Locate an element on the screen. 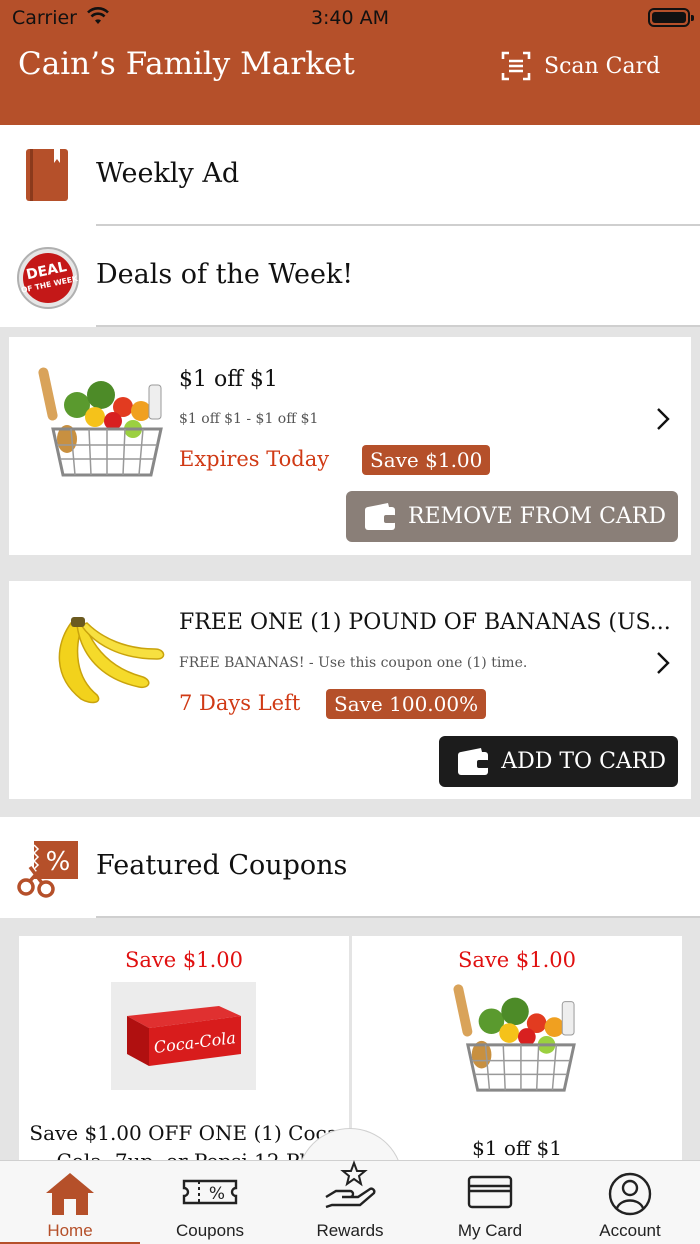 This screenshot has height=1244, width=700. tab-bar: Home % Coupons Rewards My Card Account is located at coordinates (350, 1202).